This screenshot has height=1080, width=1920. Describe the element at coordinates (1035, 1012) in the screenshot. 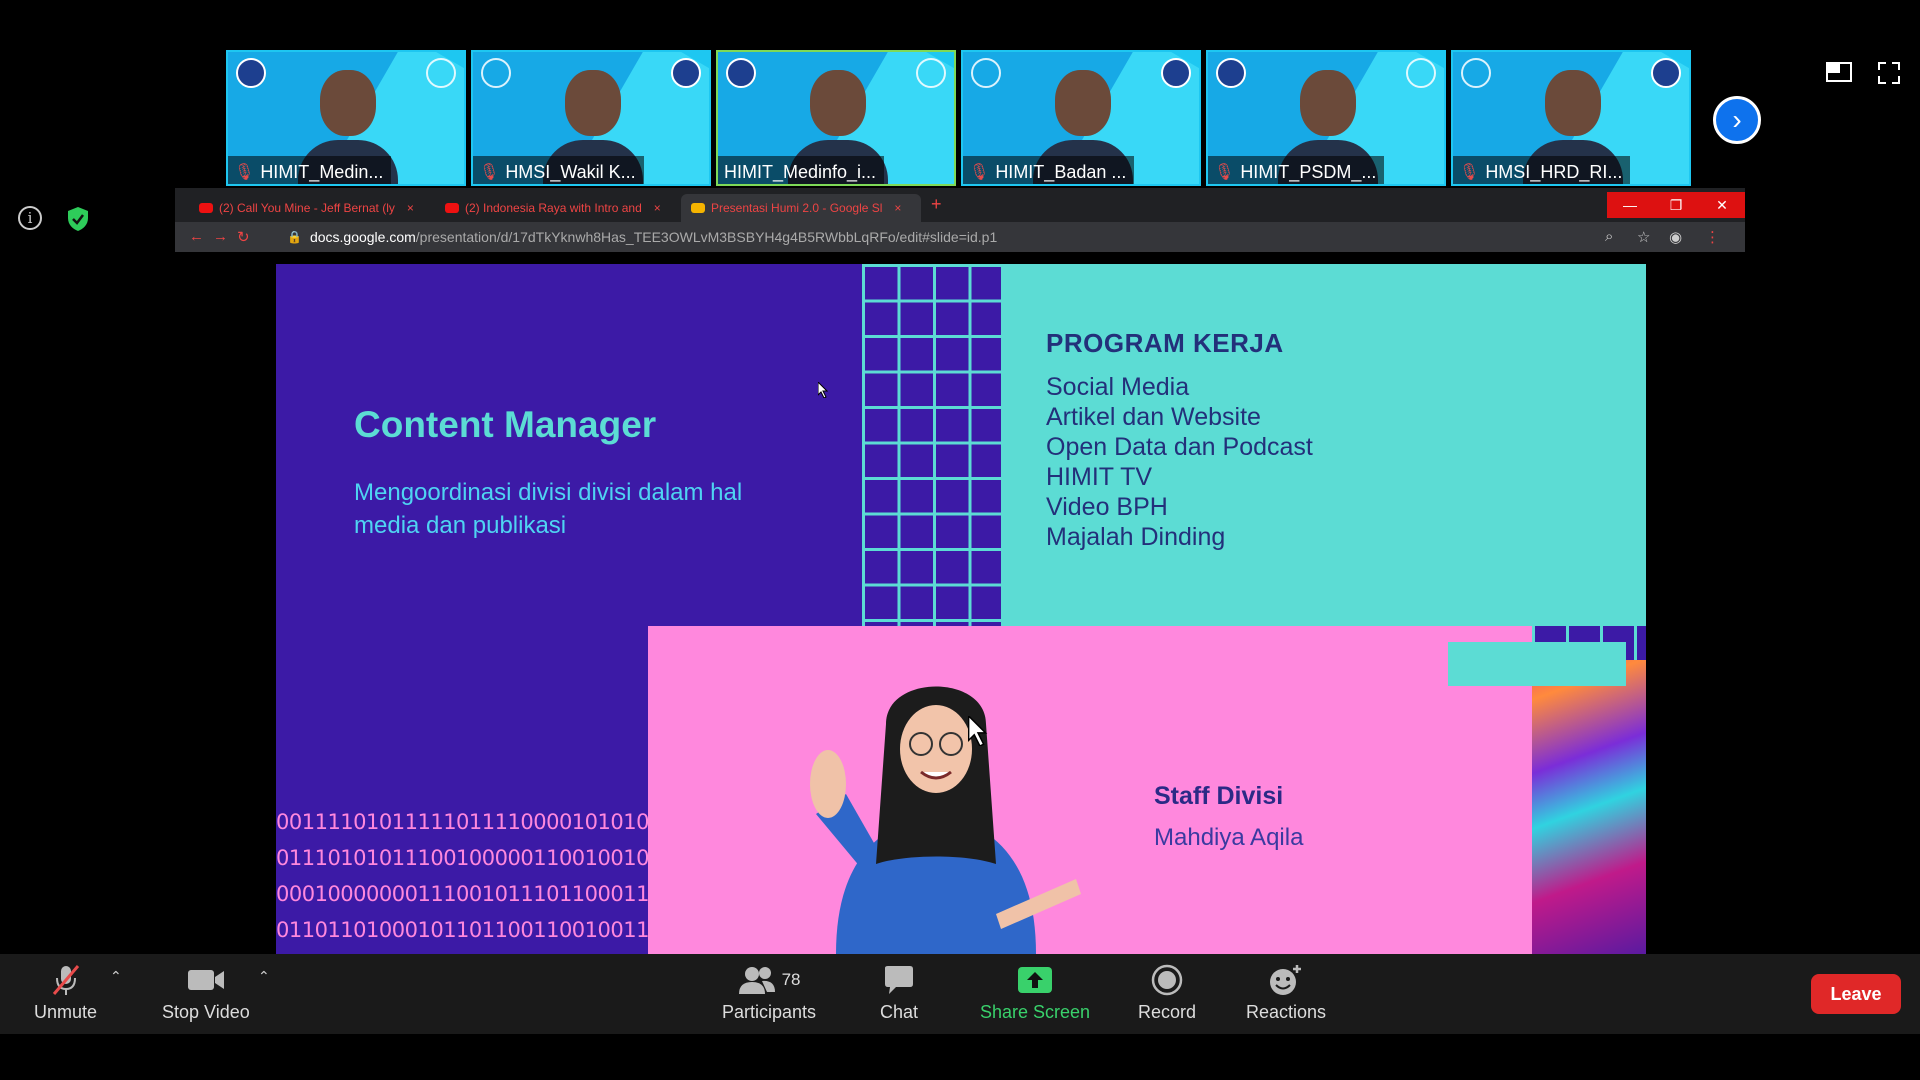

I see `share-screen-label: Share Screen` at that location.